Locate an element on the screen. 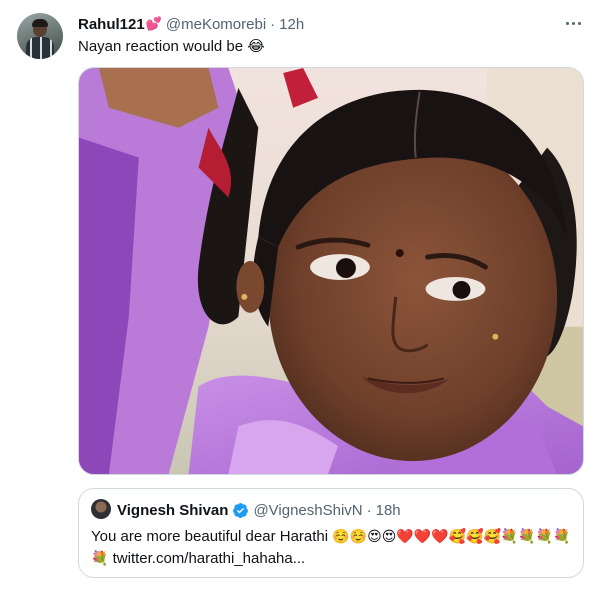 The width and height of the screenshot is (599, 590). heart-emoji: 💕 is located at coordinates (153, 24).